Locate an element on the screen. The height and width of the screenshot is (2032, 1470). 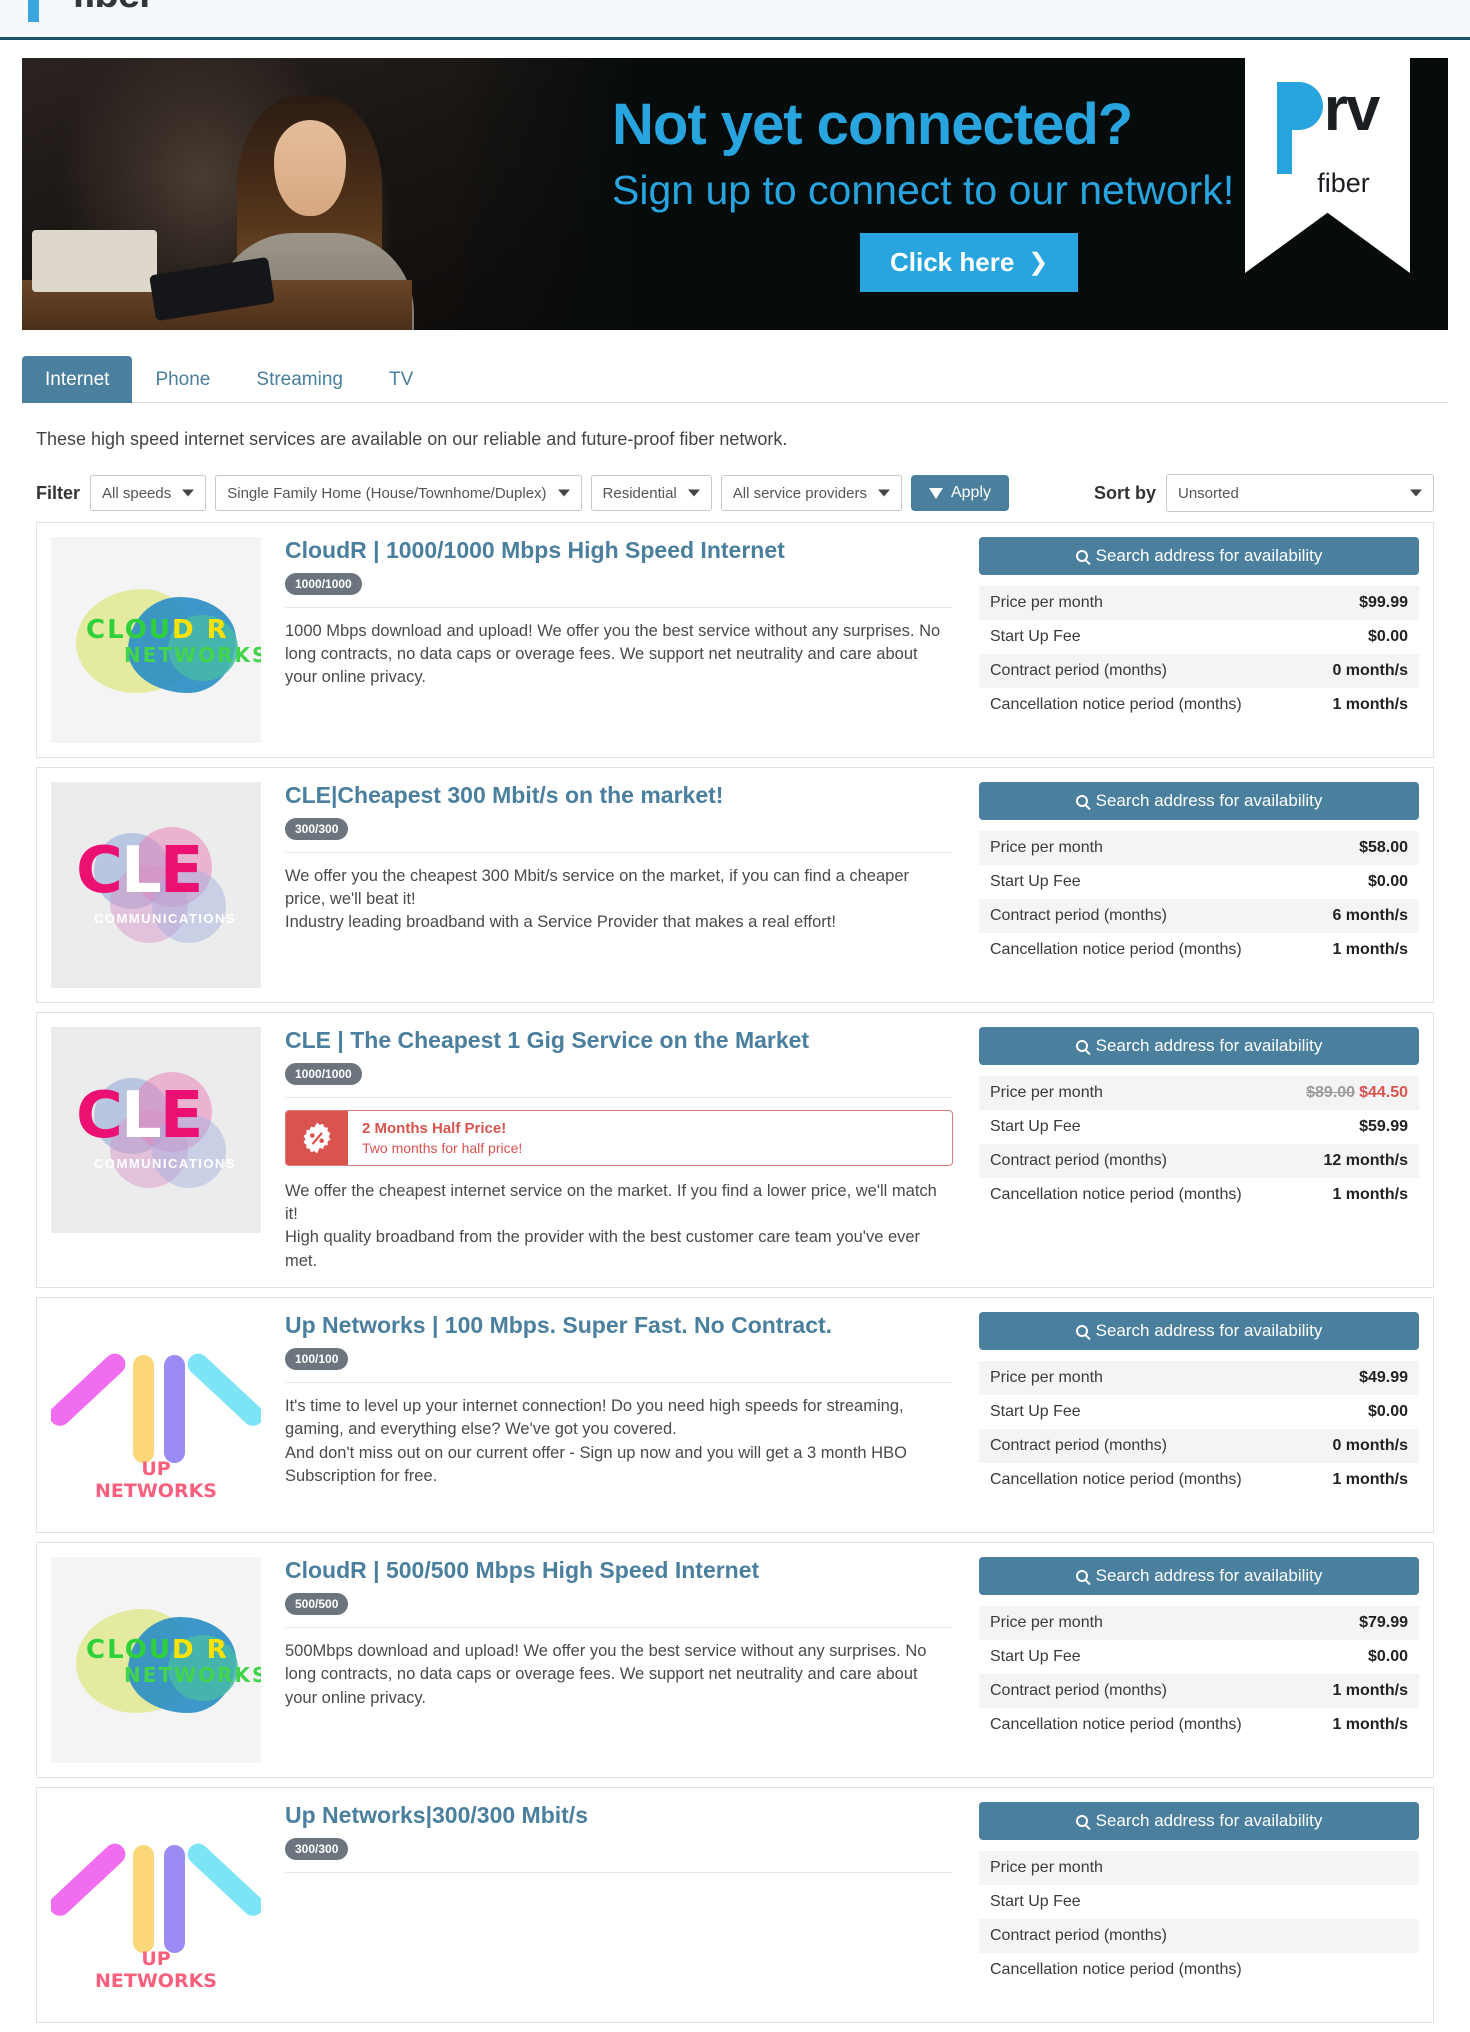
apply-button-label: Apply is located at coordinates (970, 492).